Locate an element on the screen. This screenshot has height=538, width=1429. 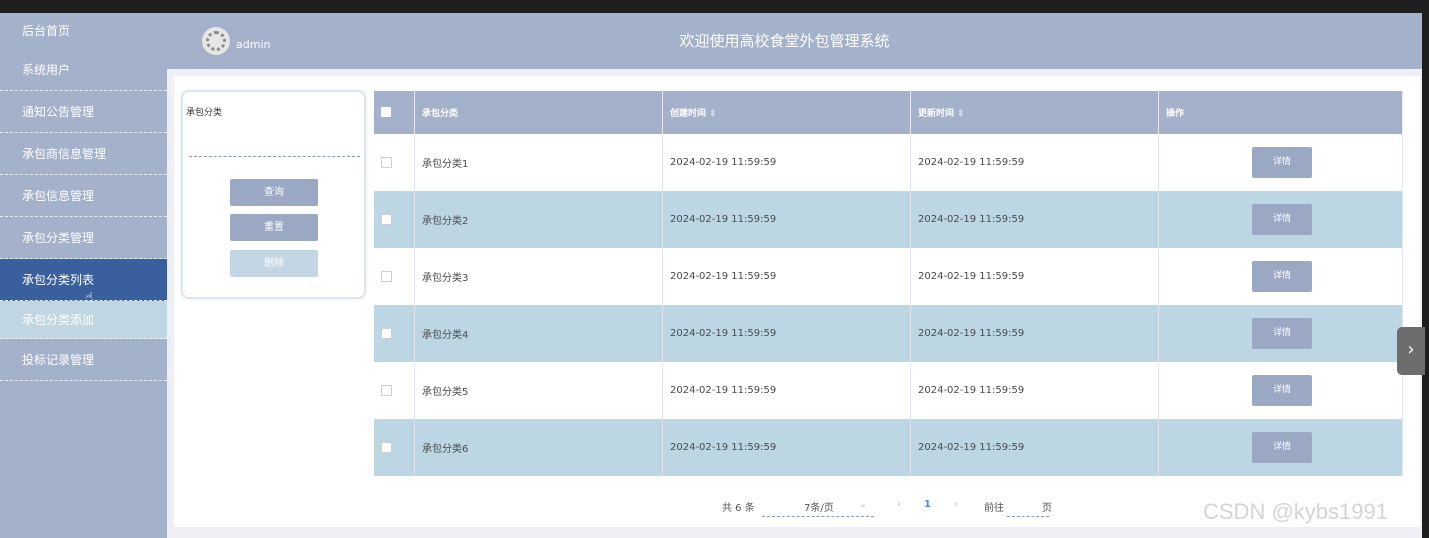
pagination-total: 共 6 条 is located at coordinates (738, 508).